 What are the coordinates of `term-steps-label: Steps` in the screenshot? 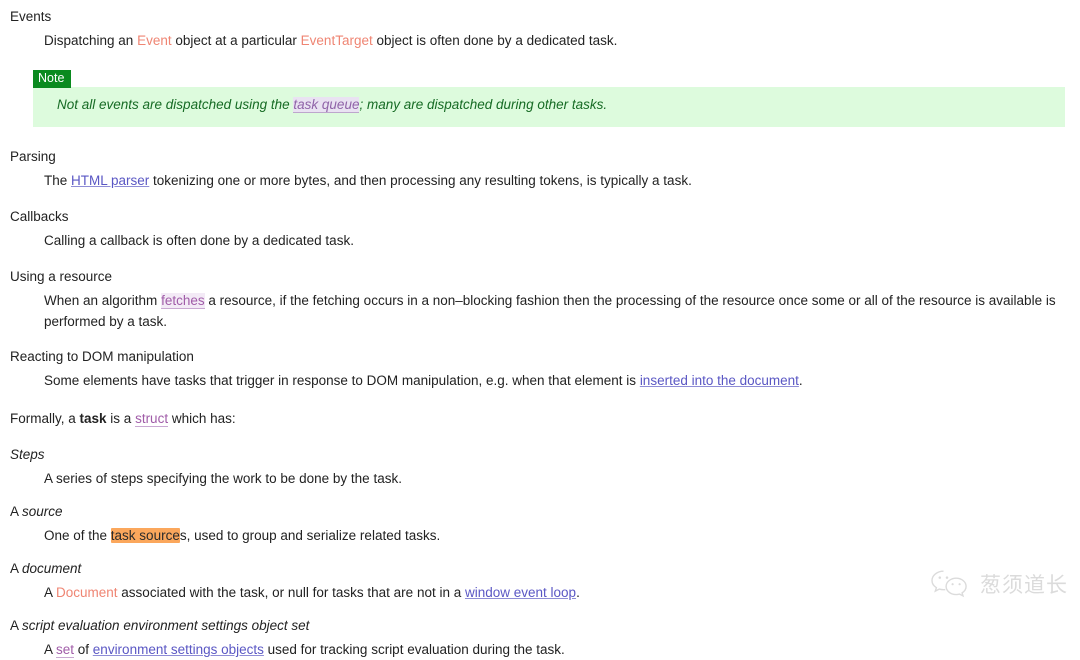 It's located at (27, 454).